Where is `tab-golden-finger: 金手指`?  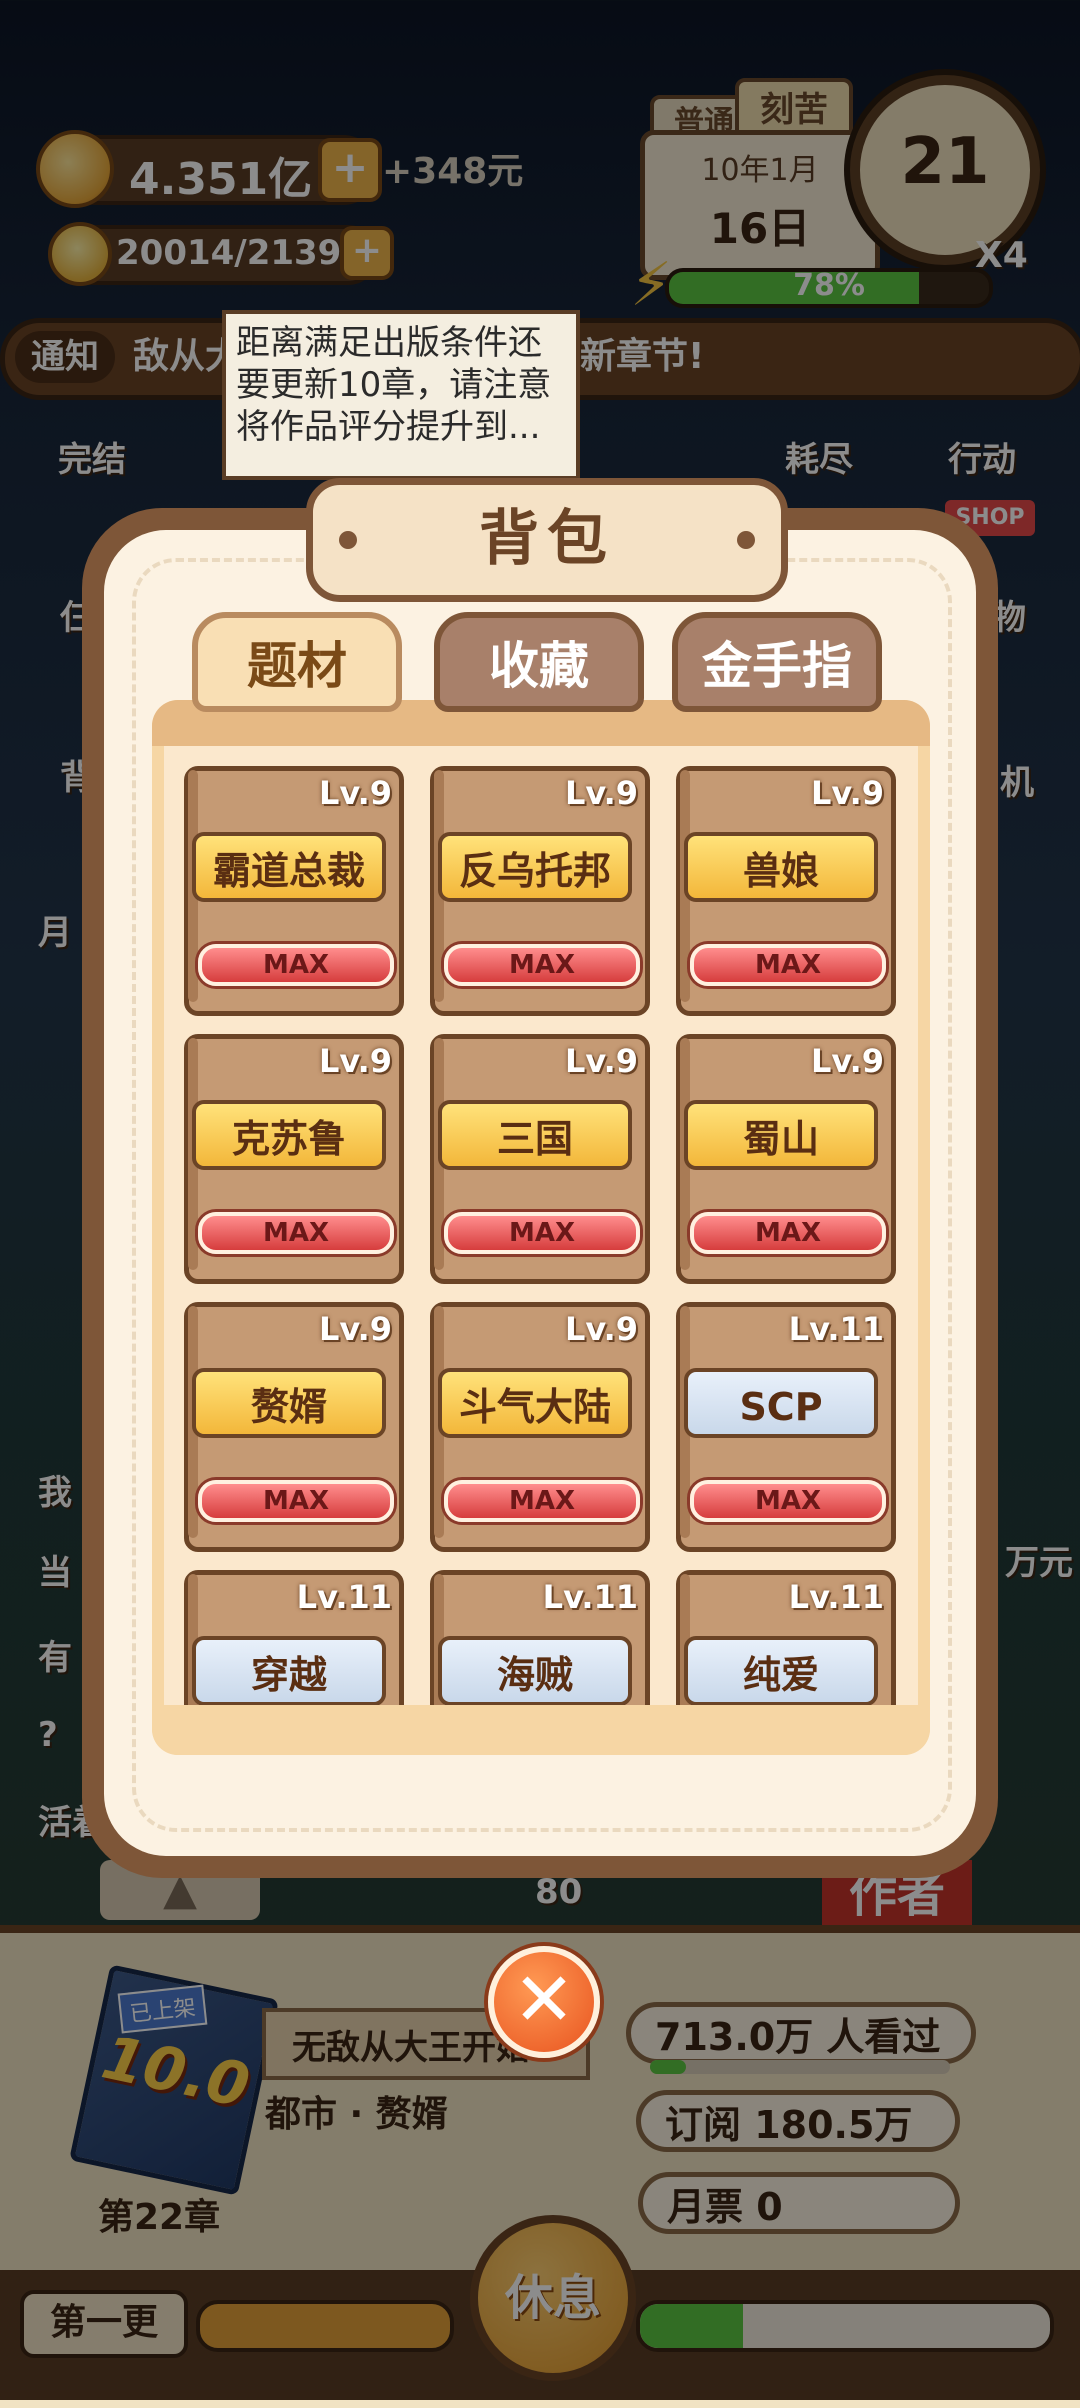 tab-golden-finger: 金手指 is located at coordinates (777, 662).